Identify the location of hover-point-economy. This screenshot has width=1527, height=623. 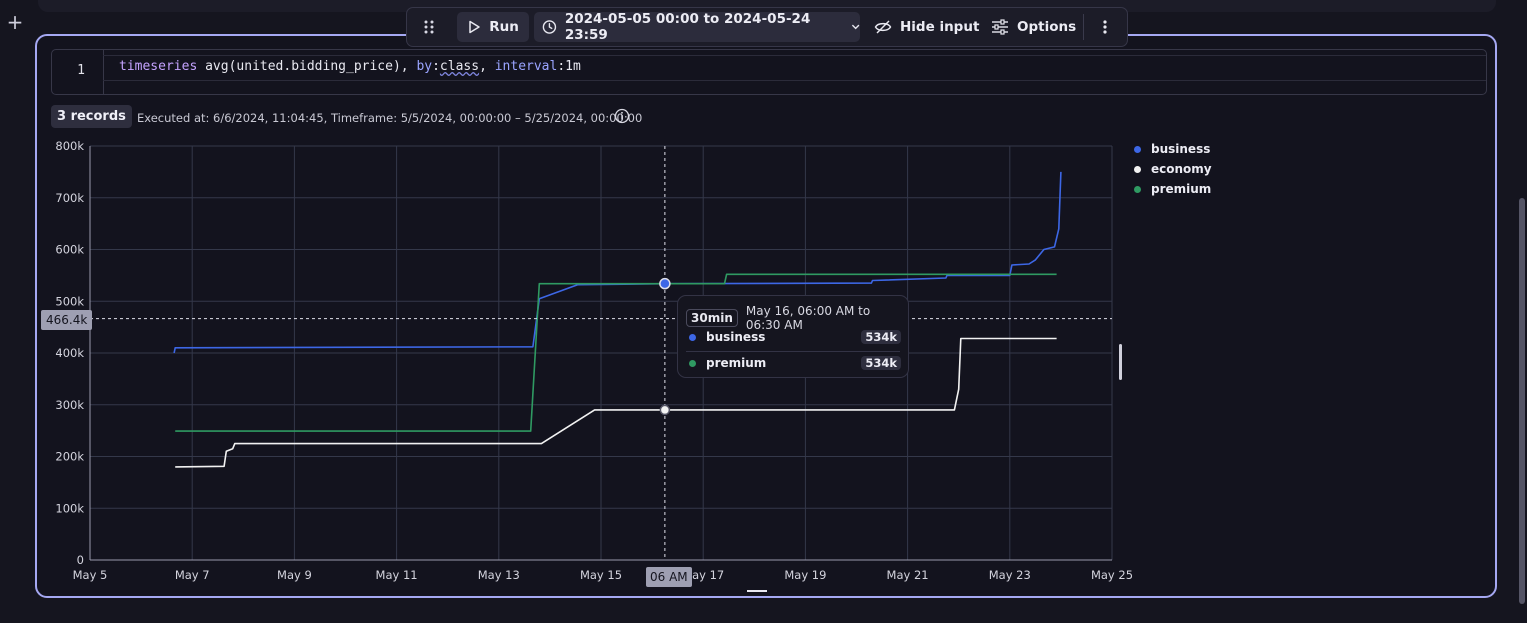
(665, 410).